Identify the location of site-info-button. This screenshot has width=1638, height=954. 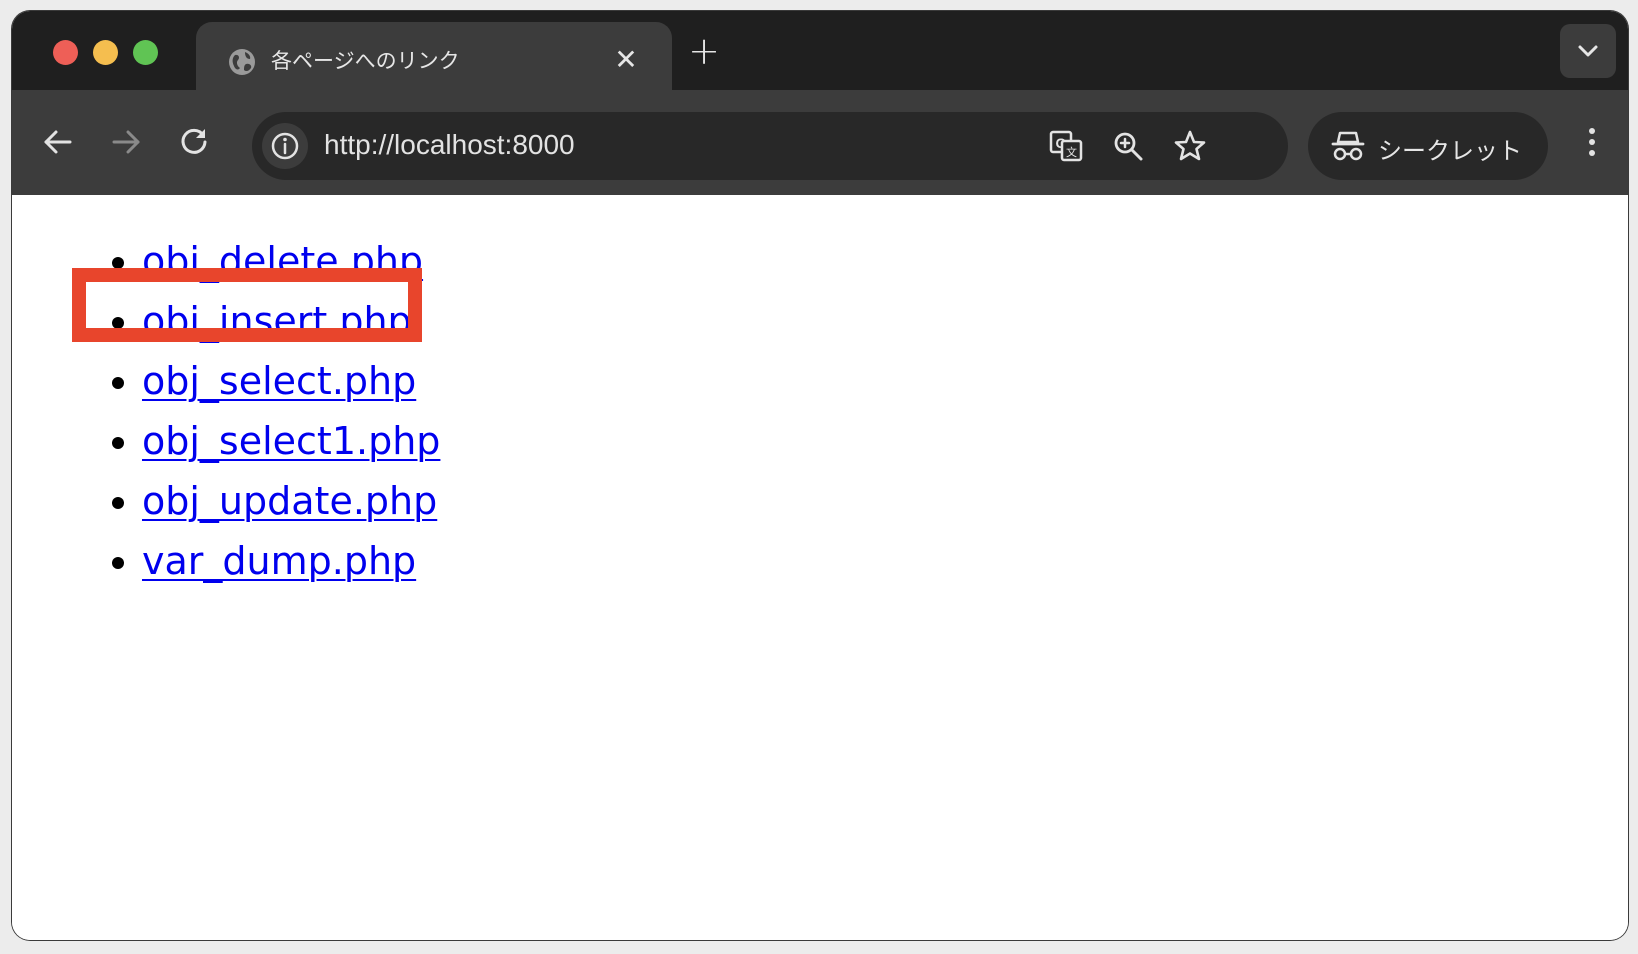
(285, 146).